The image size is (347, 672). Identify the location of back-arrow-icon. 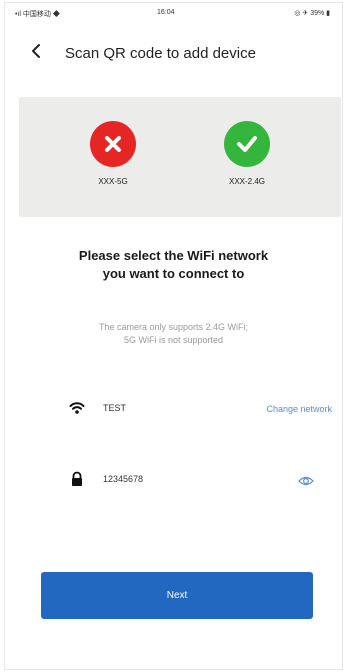
(36, 51).